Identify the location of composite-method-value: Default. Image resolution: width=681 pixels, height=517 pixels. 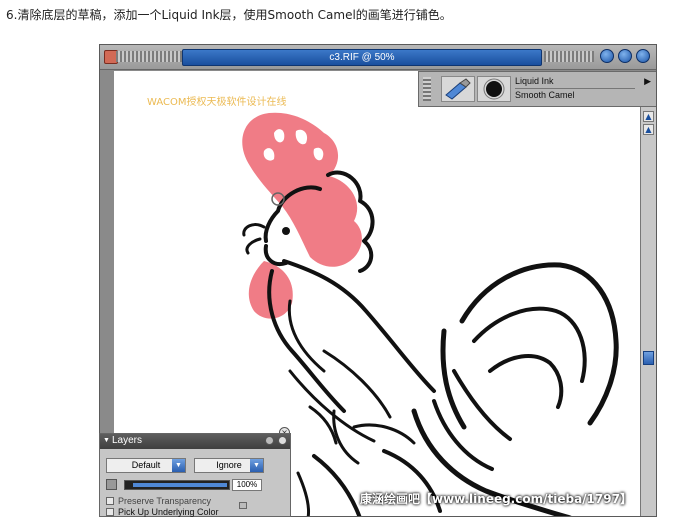
(146, 465).